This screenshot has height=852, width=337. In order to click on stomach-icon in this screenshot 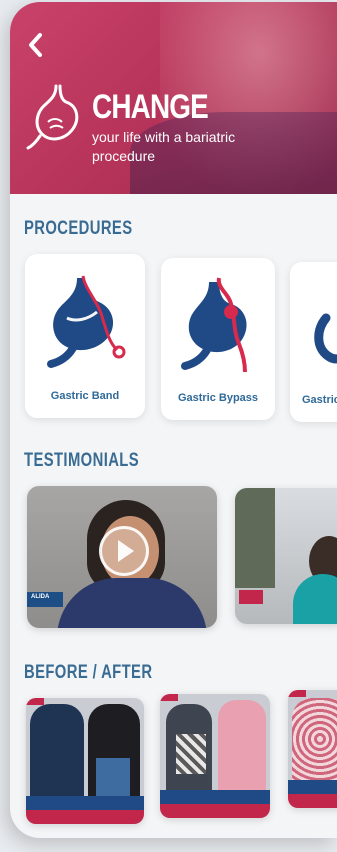, I will do `click(52, 117)`.